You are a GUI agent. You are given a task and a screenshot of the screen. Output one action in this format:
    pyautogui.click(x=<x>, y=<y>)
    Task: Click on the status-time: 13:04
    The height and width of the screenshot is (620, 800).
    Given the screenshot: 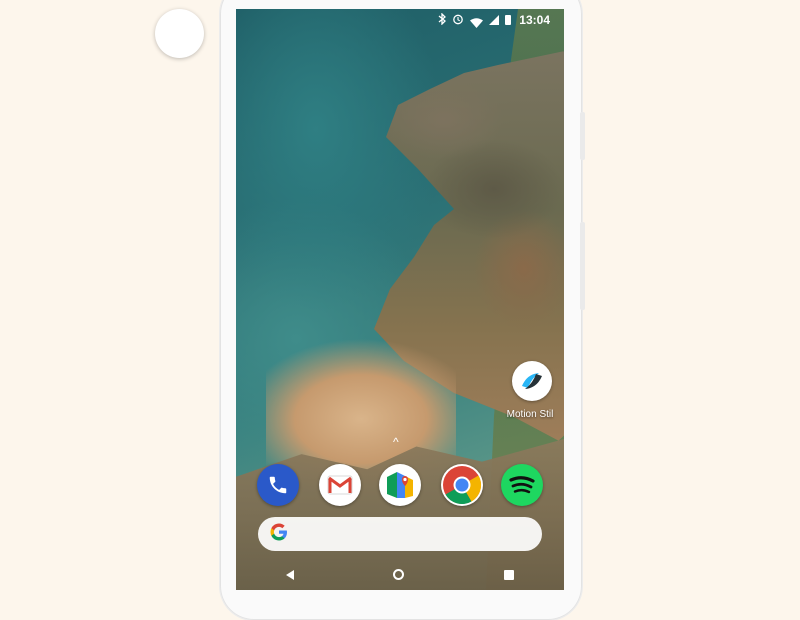 What is the action you would take?
    pyautogui.click(x=534, y=20)
    